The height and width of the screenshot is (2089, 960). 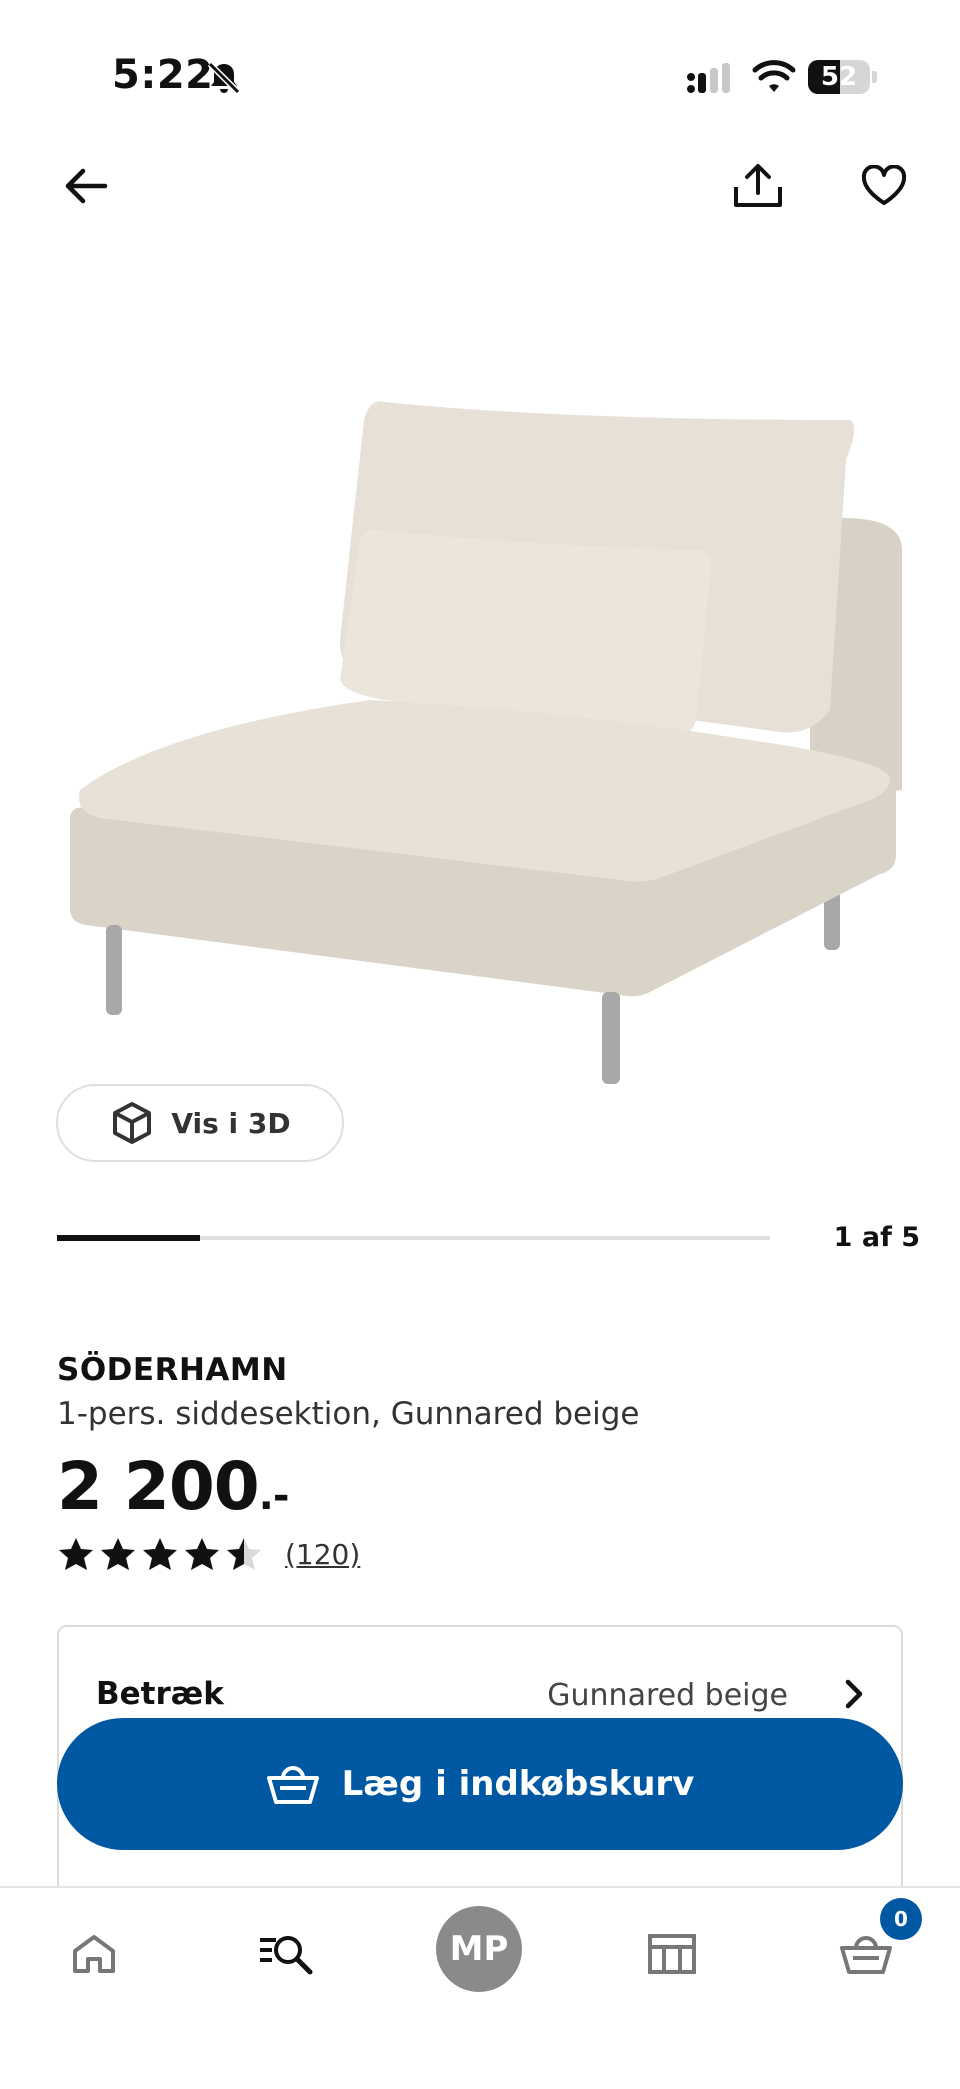 What do you see at coordinates (901, 1919) in the screenshot?
I see `cart-count-badge: 0` at bounding box center [901, 1919].